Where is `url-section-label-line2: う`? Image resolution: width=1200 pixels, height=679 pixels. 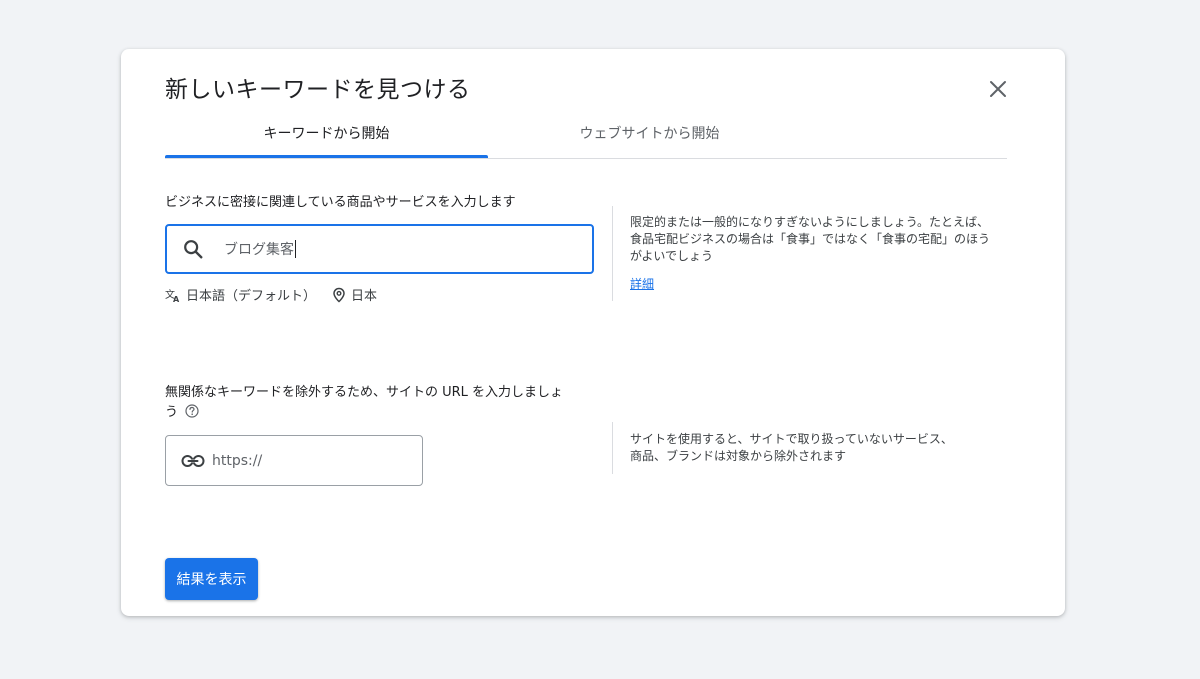
url-section-label-line2: う is located at coordinates (172, 412).